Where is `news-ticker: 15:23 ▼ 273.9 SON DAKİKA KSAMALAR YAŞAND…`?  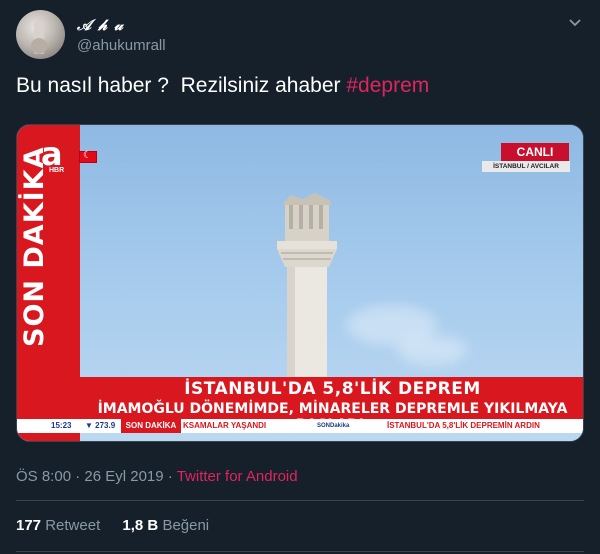 news-ticker: 15:23 ▼ 273.9 SON DAKİKA KSAMALAR YAŞAND… is located at coordinates (300, 426).